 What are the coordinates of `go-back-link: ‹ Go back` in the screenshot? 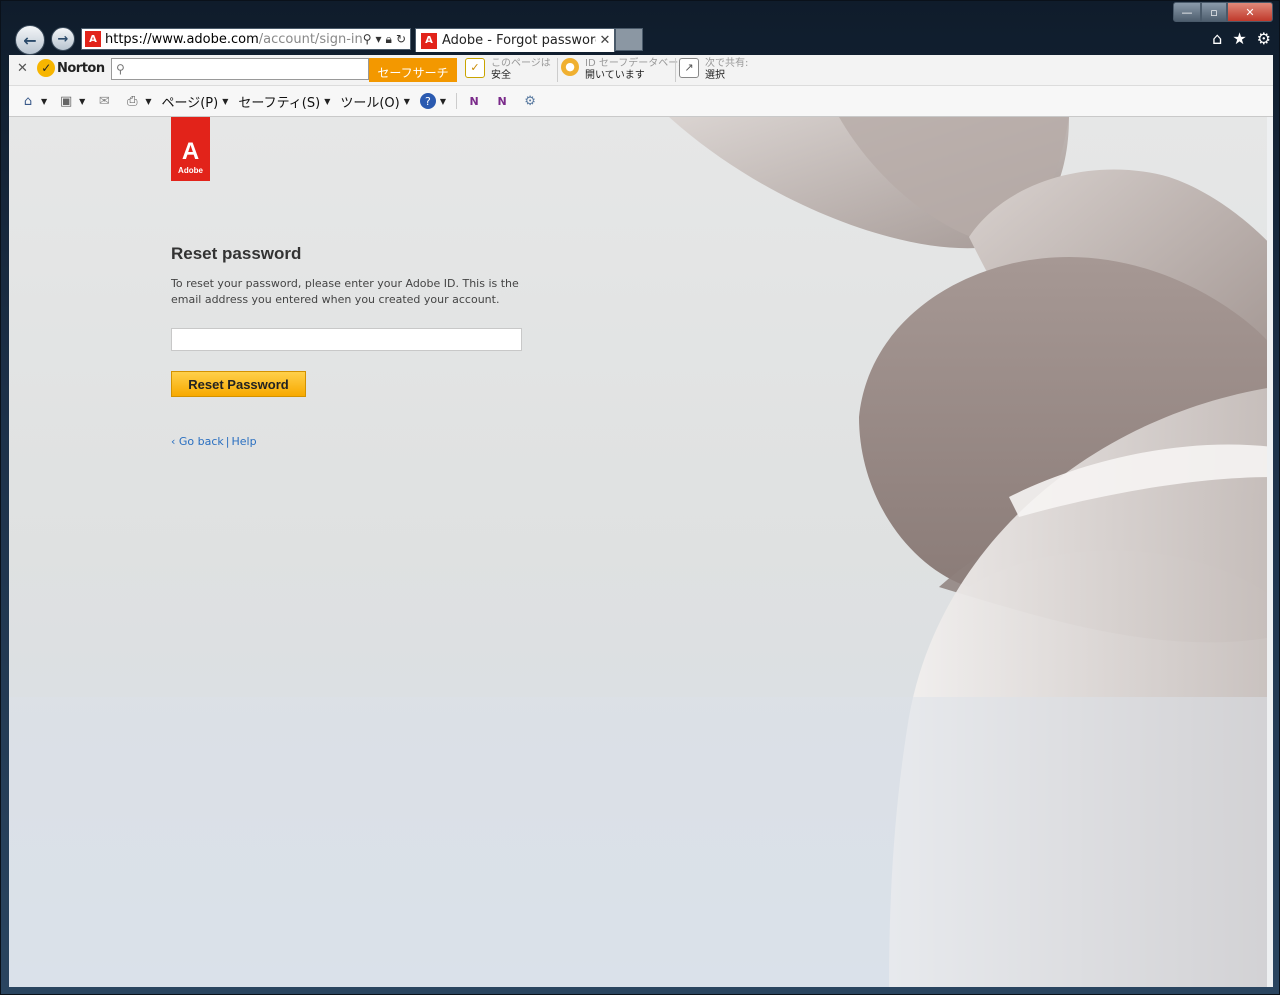 It's located at (197, 441).